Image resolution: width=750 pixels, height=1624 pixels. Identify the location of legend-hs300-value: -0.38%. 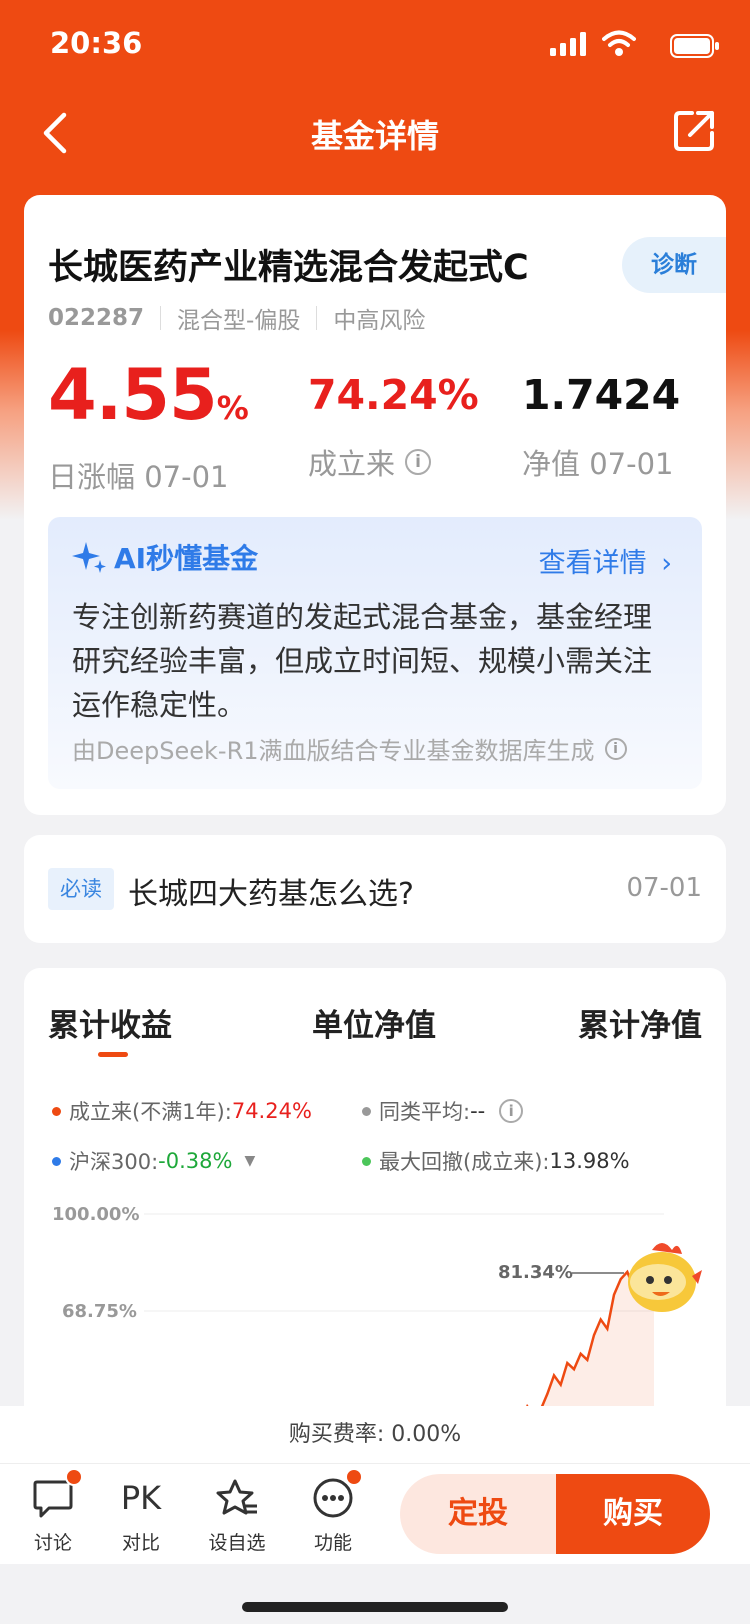
(195, 1161).